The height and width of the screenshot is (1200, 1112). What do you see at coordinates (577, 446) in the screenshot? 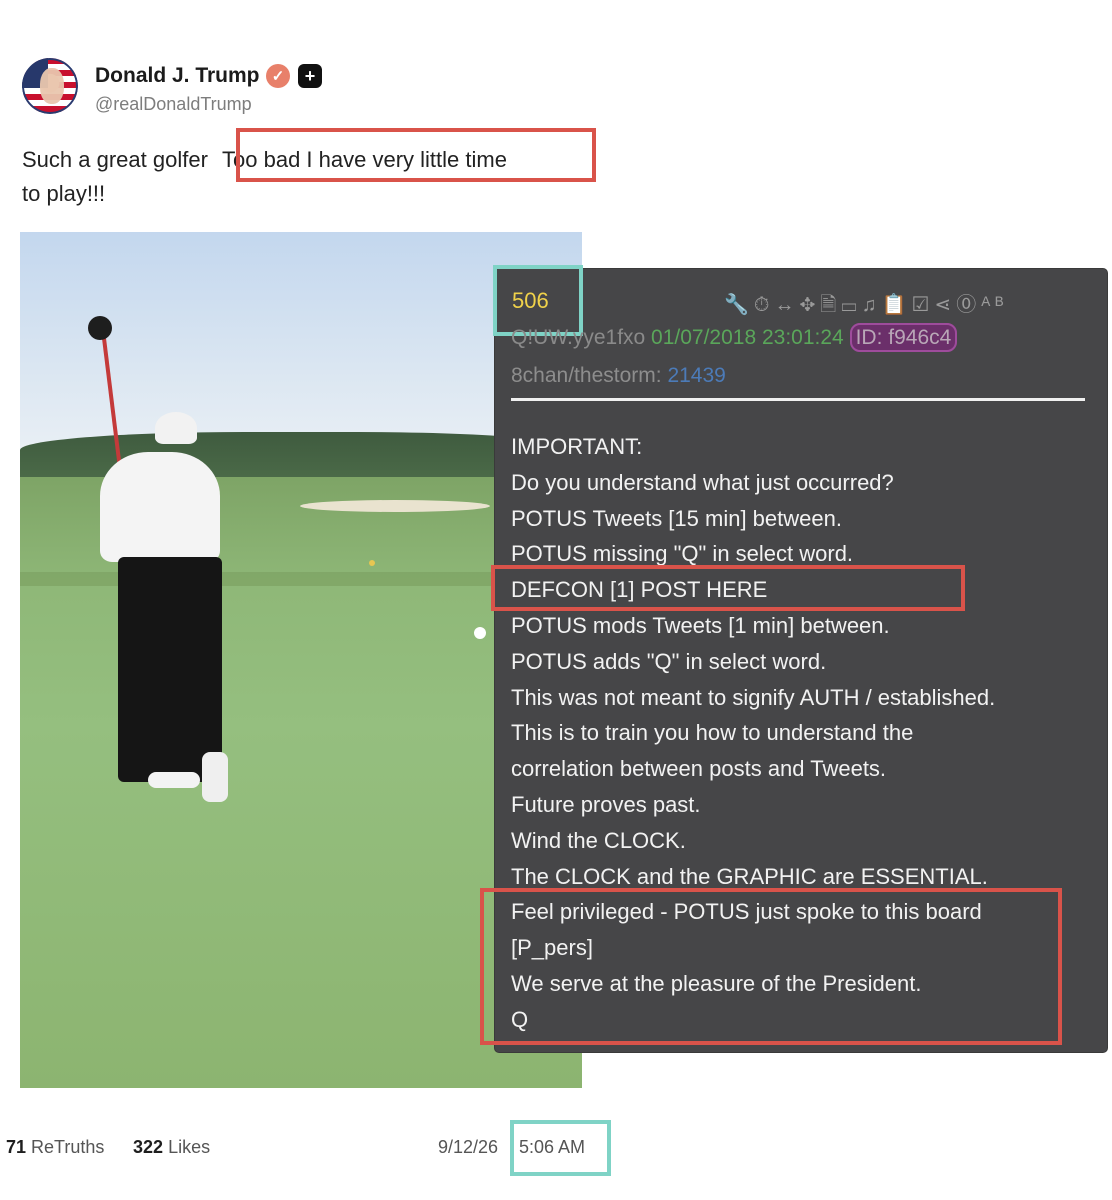
I see `q-line: IMPORTANT:` at bounding box center [577, 446].